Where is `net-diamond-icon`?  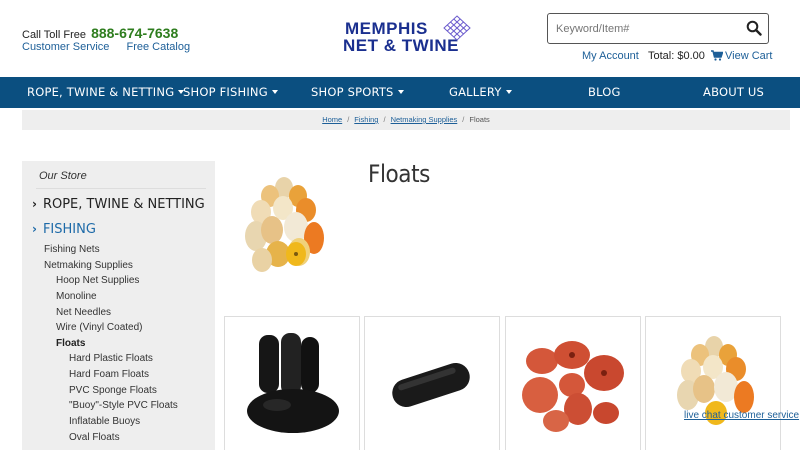
net-diamond-icon is located at coordinates (457, 28).